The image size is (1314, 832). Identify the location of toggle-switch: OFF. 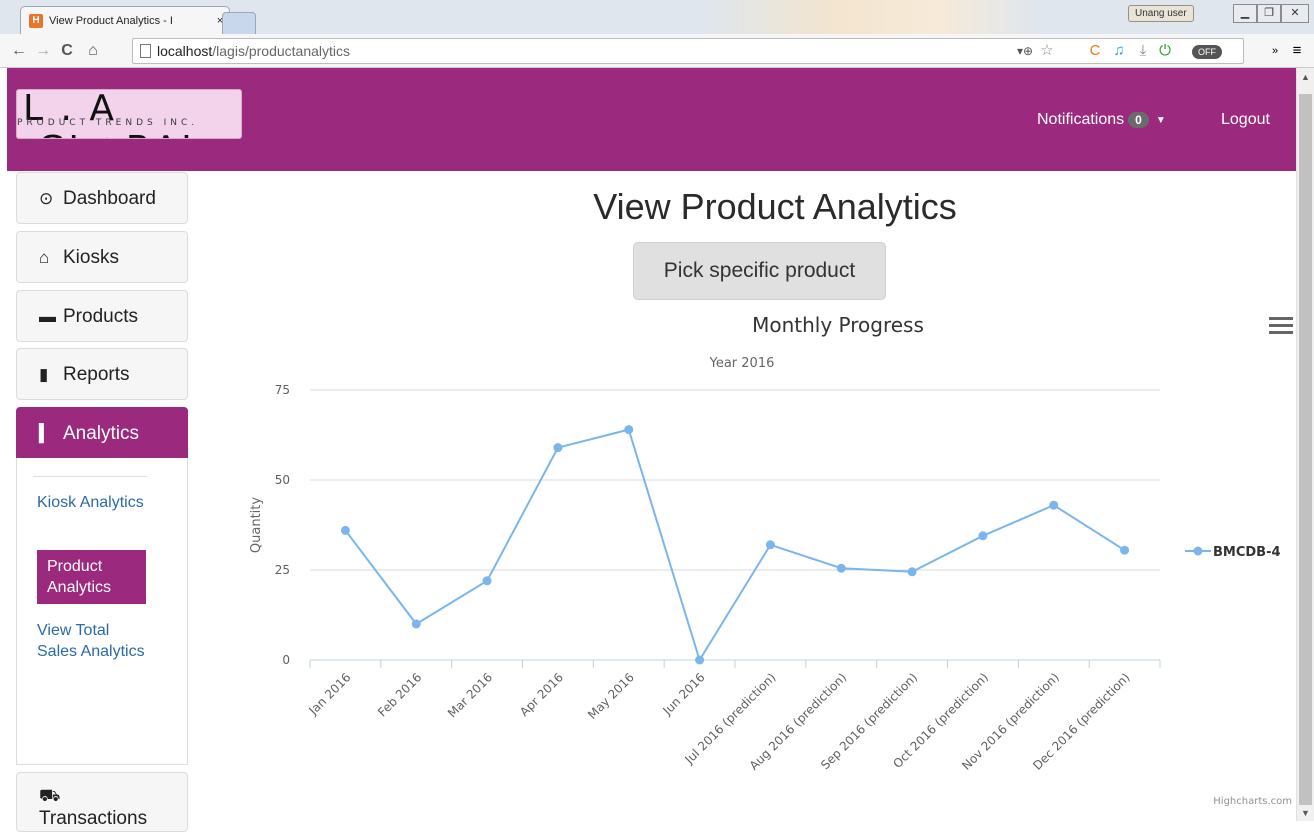
(1207, 51).